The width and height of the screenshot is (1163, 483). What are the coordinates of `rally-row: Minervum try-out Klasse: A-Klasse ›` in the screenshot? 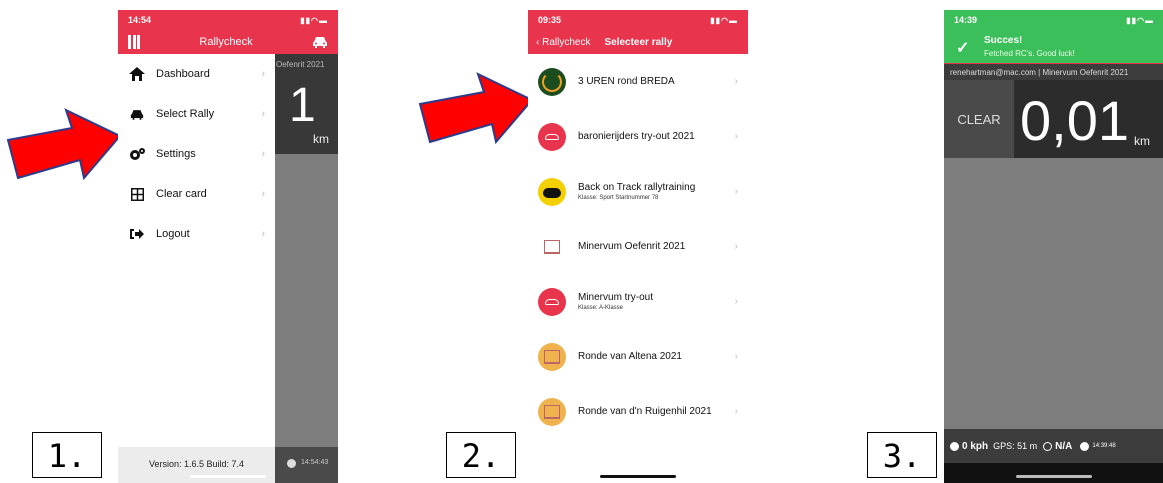 It's located at (638, 301).